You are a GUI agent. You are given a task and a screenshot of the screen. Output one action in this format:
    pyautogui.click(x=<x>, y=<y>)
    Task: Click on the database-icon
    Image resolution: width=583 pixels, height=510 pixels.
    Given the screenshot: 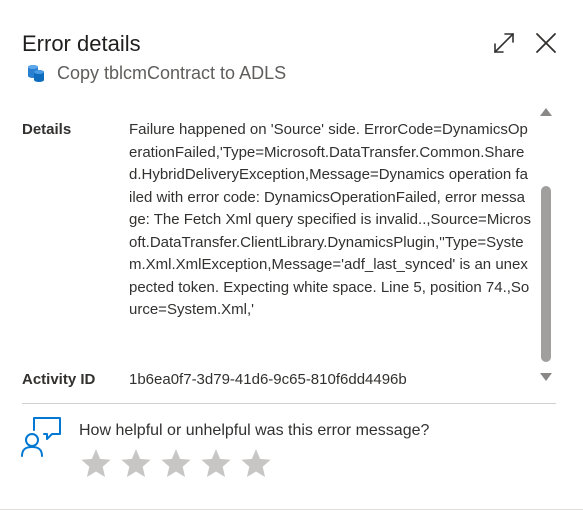 What is the action you would take?
    pyautogui.click(x=36, y=73)
    